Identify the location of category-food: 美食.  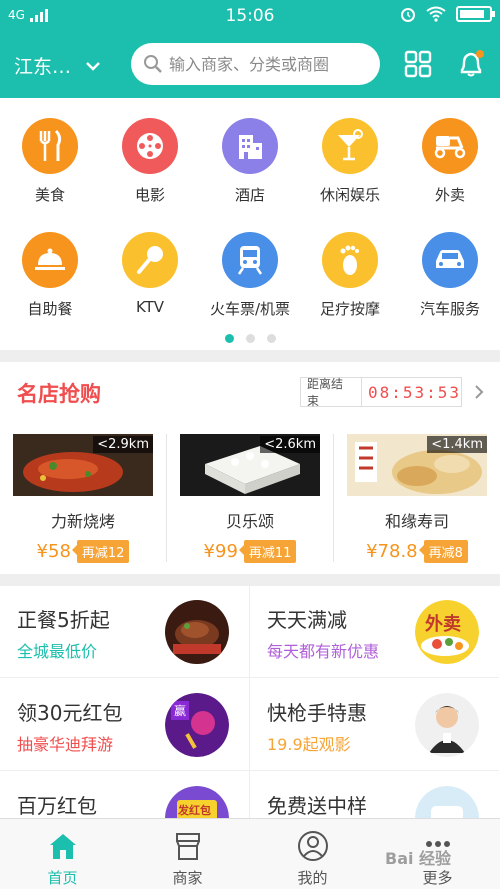
(50, 161).